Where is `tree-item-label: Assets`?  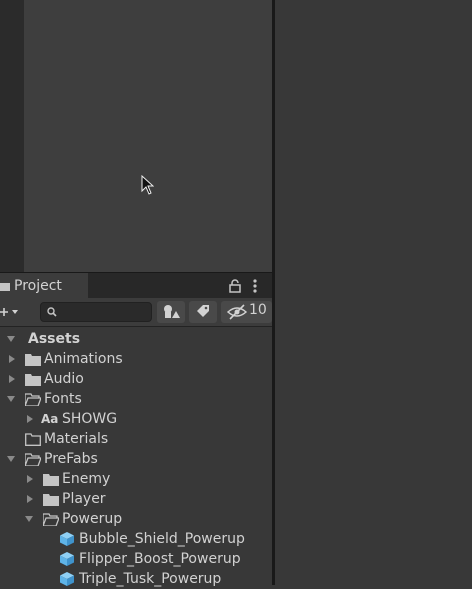
tree-item-label: Assets is located at coordinates (54, 339).